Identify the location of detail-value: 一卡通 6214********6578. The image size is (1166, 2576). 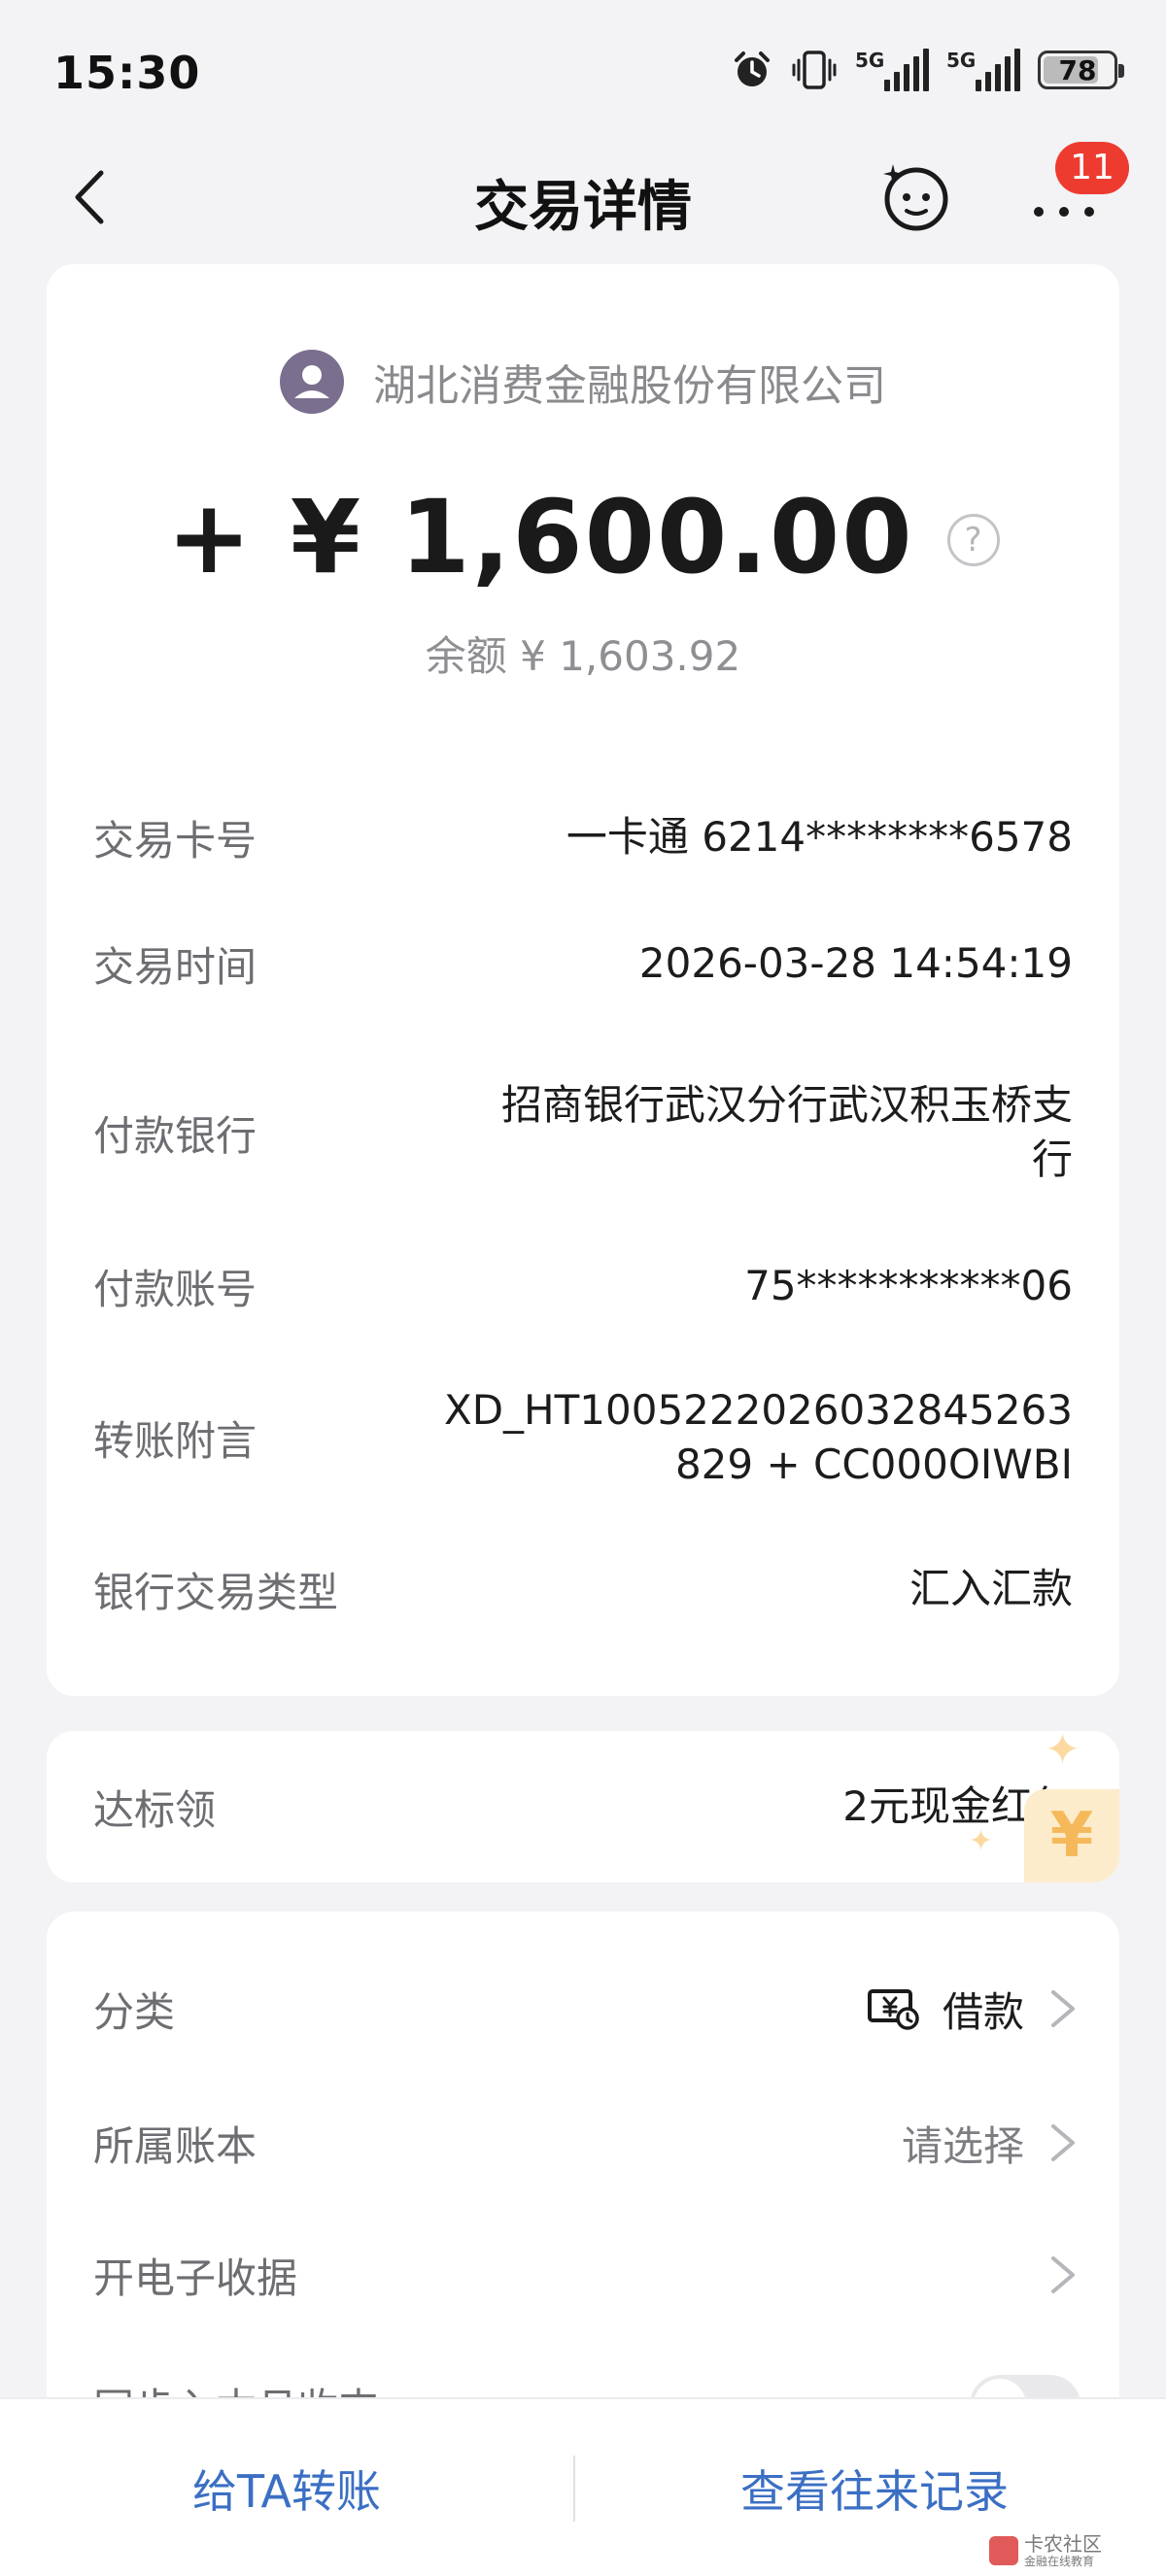
(819, 837).